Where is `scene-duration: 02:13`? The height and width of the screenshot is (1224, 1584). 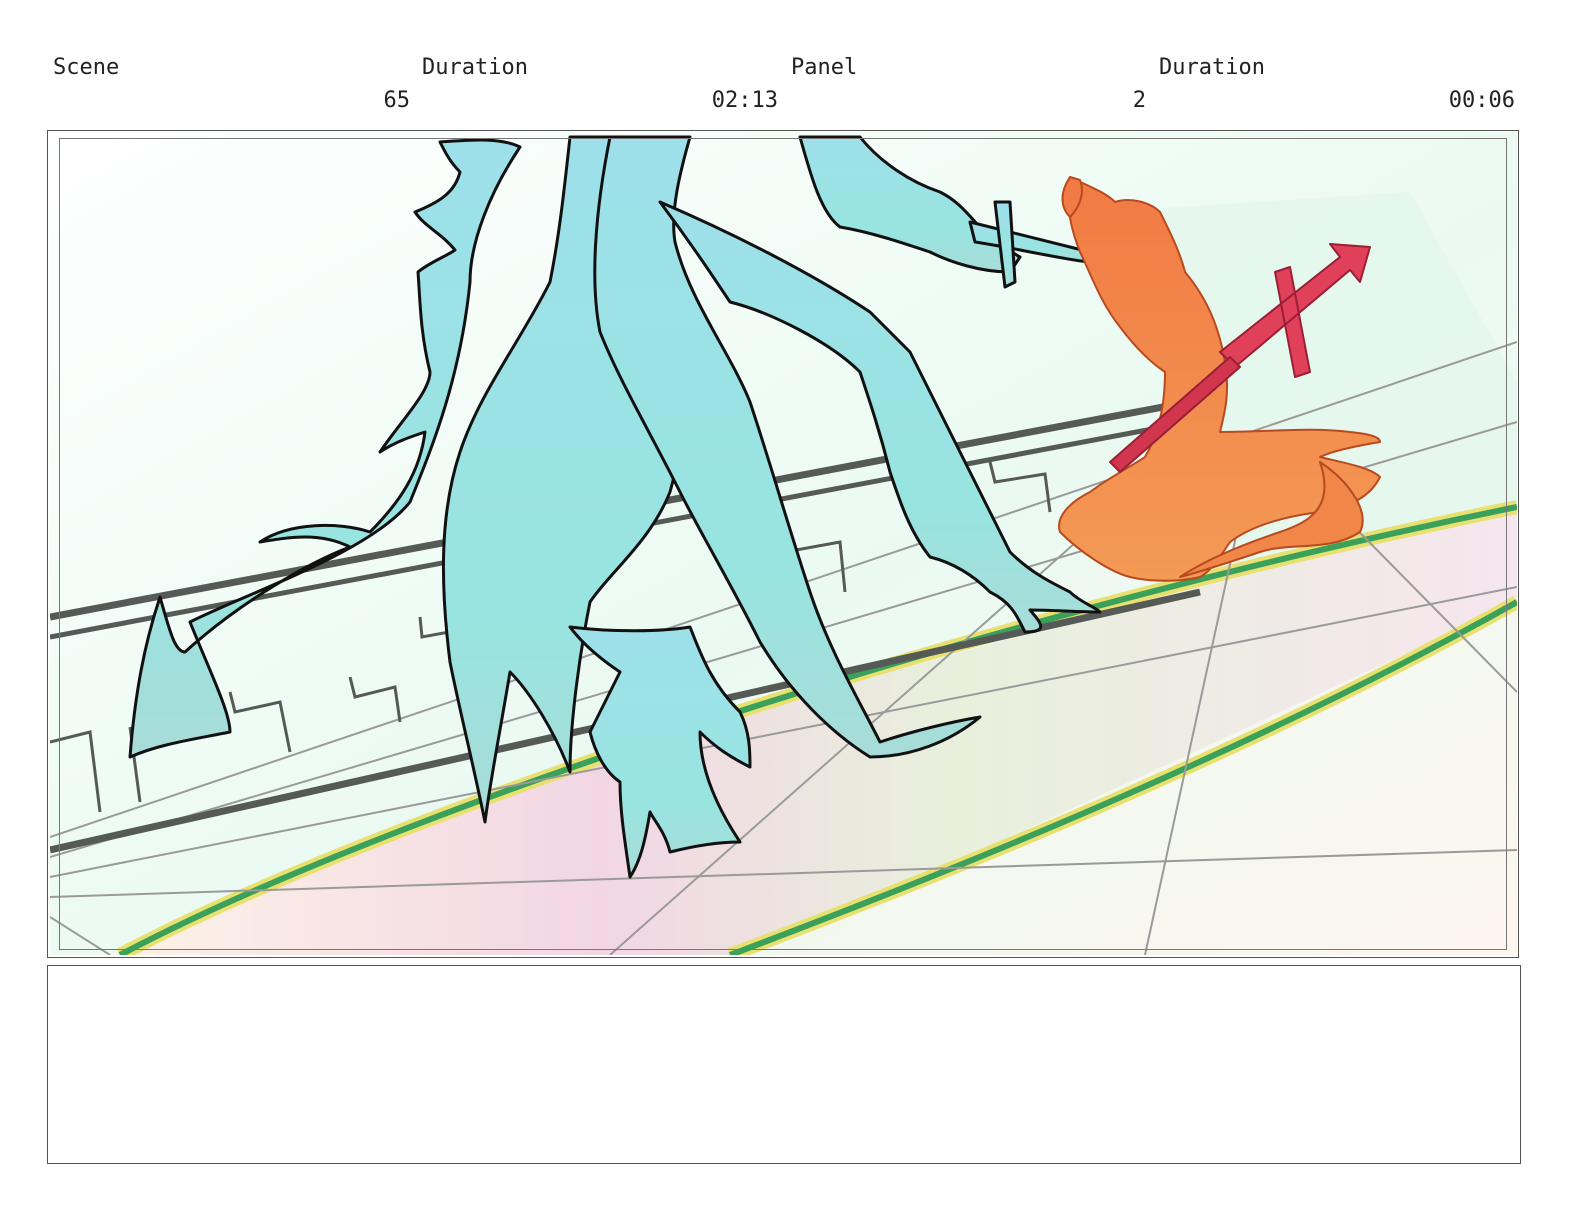
scene-duration: 02:13 is located at coordinates (744, 100).